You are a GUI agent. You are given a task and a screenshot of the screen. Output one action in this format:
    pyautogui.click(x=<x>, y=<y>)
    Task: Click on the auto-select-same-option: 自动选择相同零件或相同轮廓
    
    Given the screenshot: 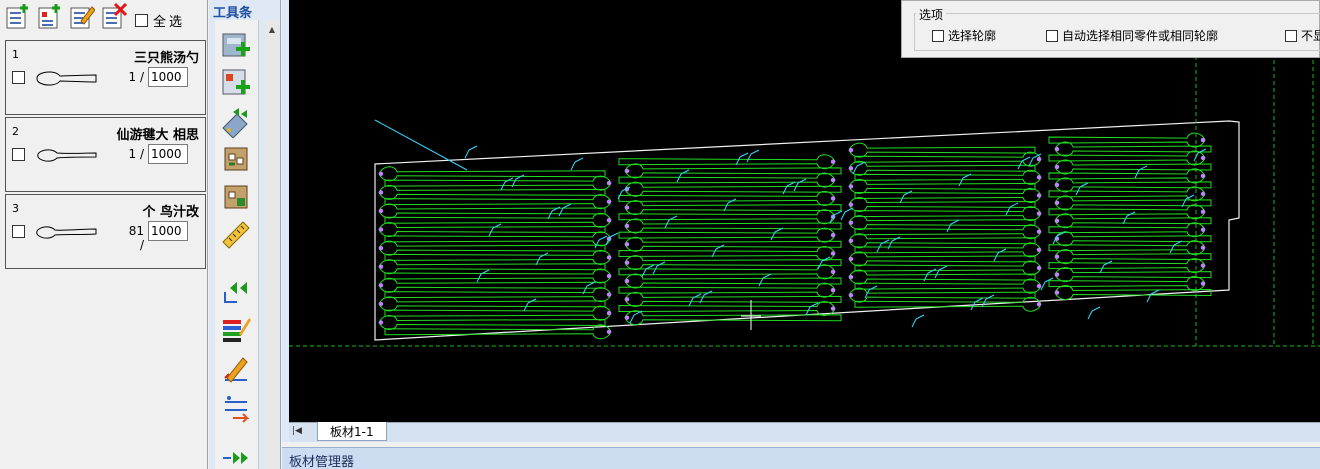 What is the action you would take?
    pyautogui.click(x=1132, y=35)
    